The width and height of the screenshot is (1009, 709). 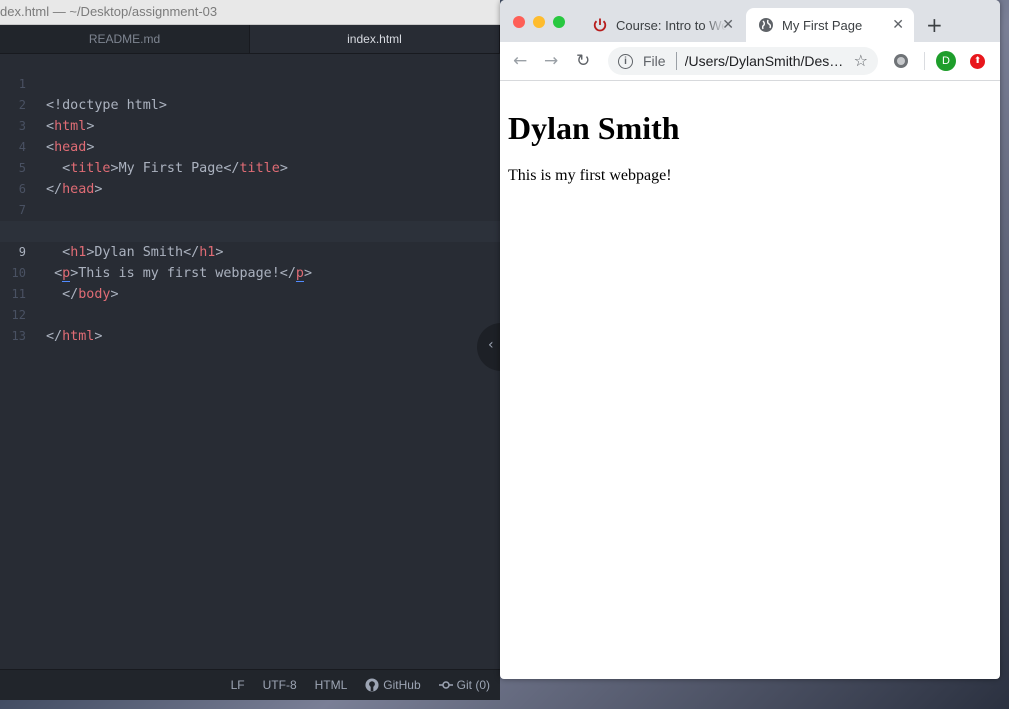 I want to click on status-bar: LF UTF-8 HTML GitHub Git (0), so click(x=250, y=684).